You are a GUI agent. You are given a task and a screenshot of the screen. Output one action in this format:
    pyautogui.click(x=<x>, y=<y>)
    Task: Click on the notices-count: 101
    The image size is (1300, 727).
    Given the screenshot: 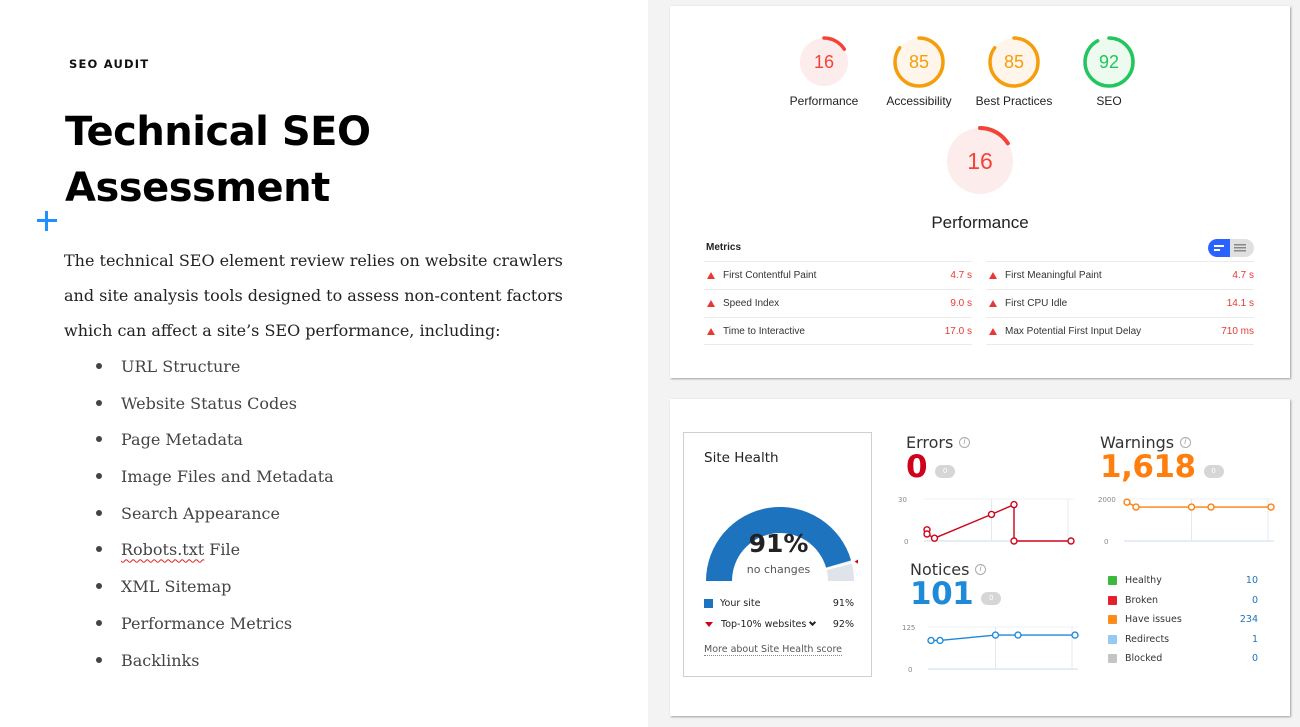 What is the action you would take?
    pyautogui.click(x=942, y=594)
    